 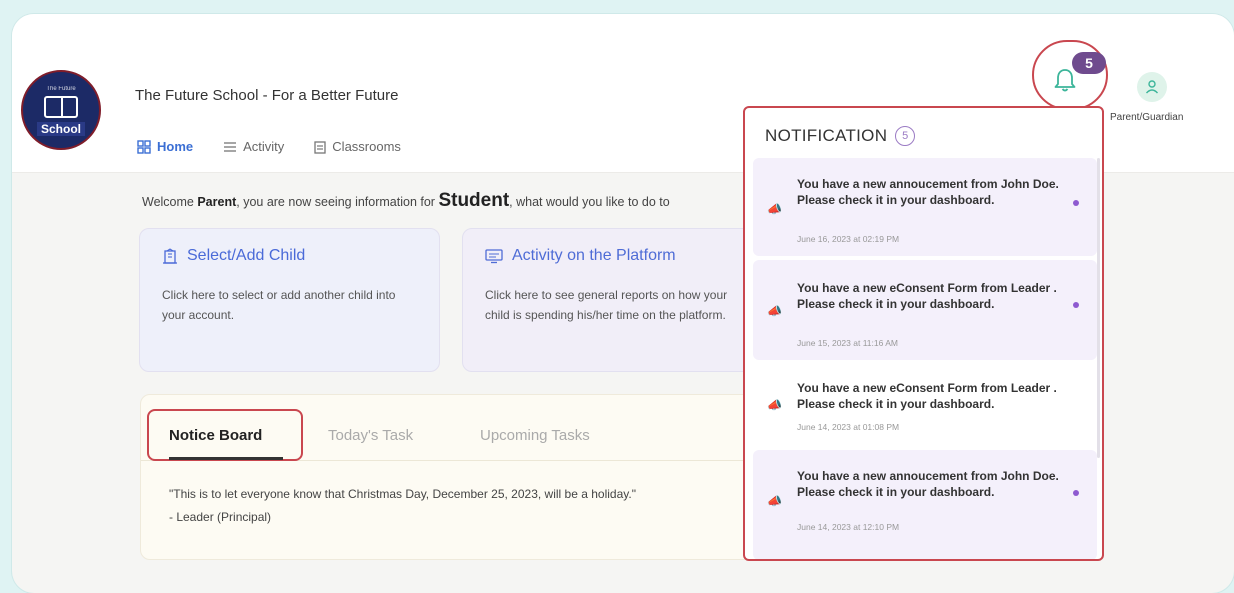 I want to click on tab-upcoming-tasks: Upcoming Tasks, so click(x=535, y=435).